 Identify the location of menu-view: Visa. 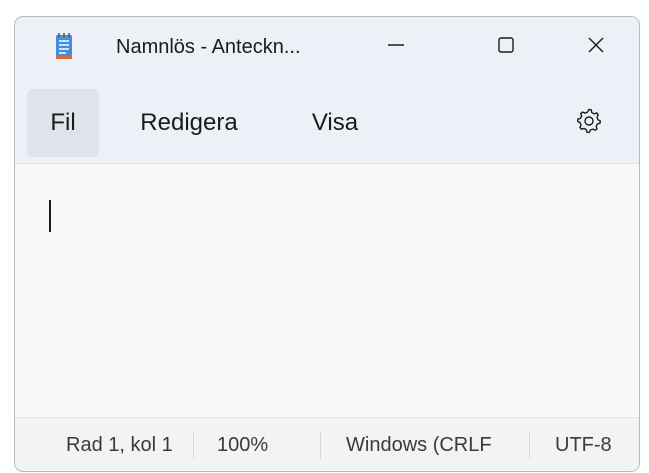
(335, 123).